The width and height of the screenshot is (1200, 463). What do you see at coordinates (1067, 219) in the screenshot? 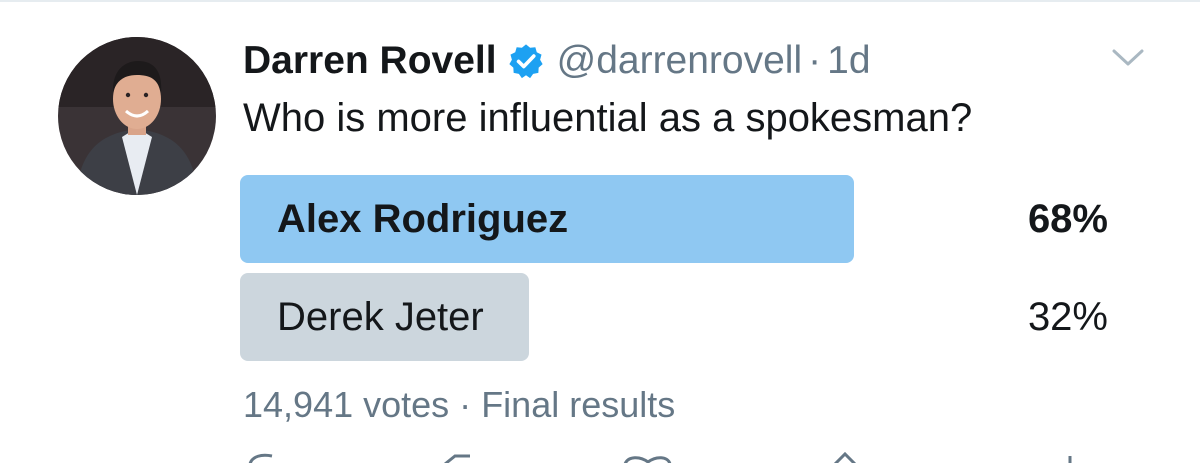
I see `poll-option-percent: 68%` at bounding box center [1067, 219].